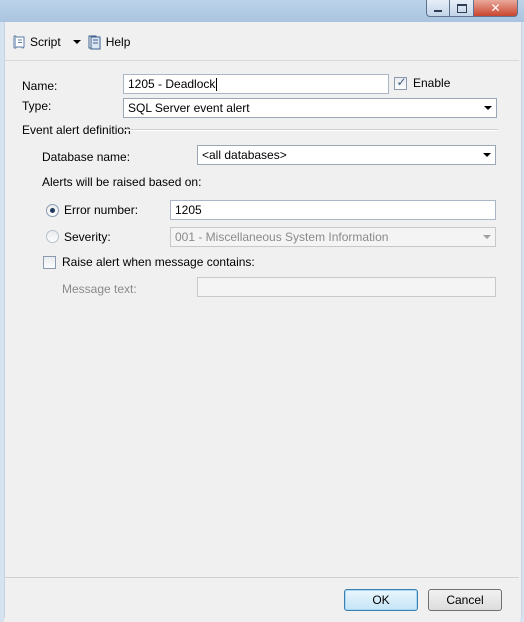 The width and height of the screenshot is (524, 622). Describe the element at coordinates (94, 42) in the screenshot. I see `help-book-icon` at that location.